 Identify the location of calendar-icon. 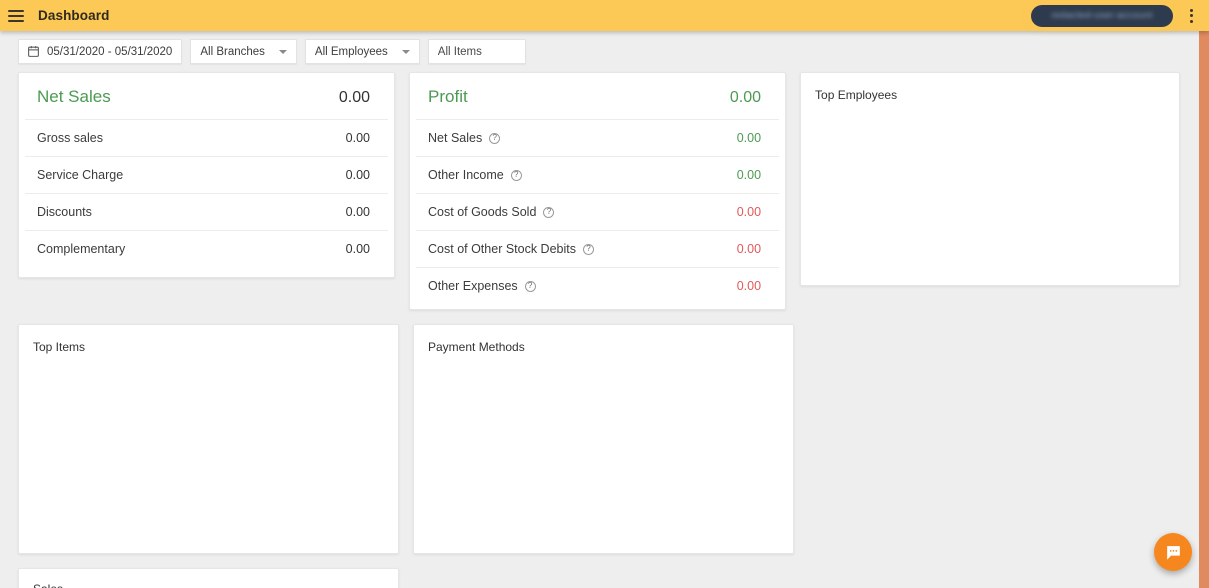
(33, 51).